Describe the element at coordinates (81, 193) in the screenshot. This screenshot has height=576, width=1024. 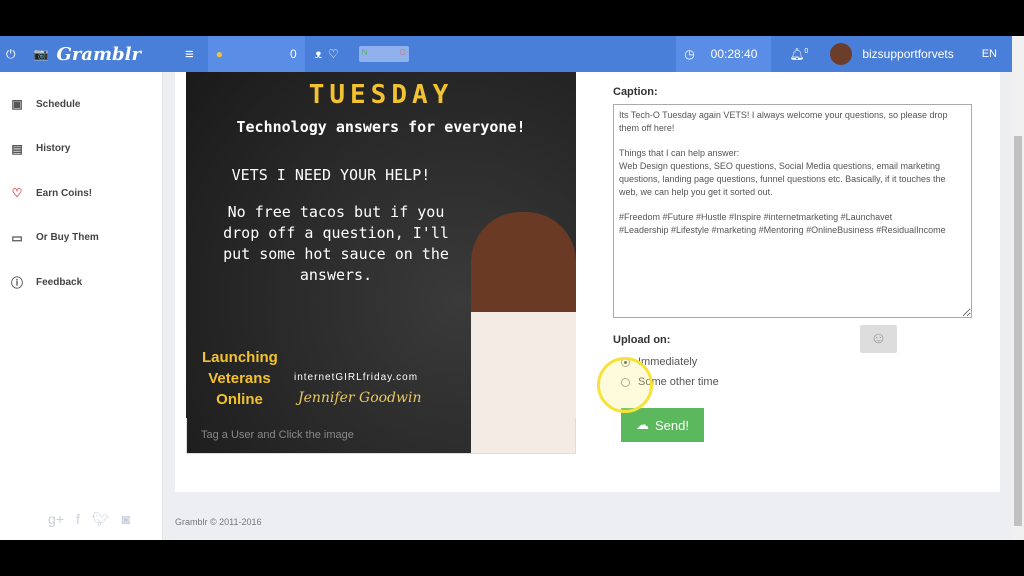
I see `sidebar-item-earn-coins: ♡ Earn Coins!` at that location.